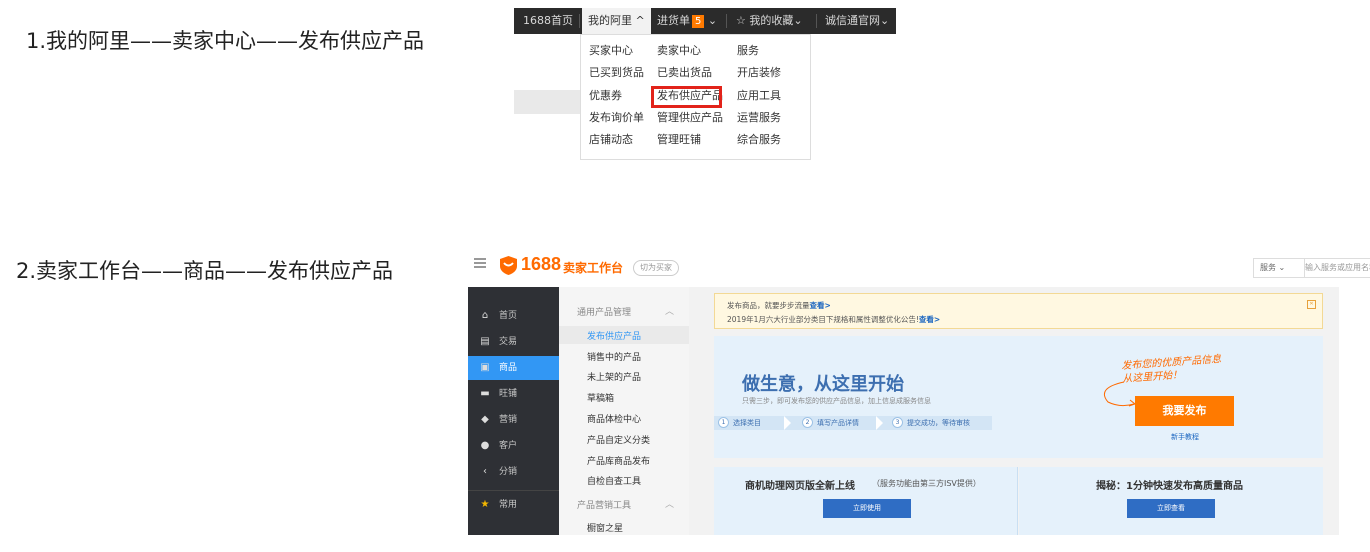 Image resolution: width=1370 pixels, height=552 pixels. What do you see at coordinates (759, 73) in the screenshot?
I see `dropdown-item: 开店装修` at bounding box center [759, 73].